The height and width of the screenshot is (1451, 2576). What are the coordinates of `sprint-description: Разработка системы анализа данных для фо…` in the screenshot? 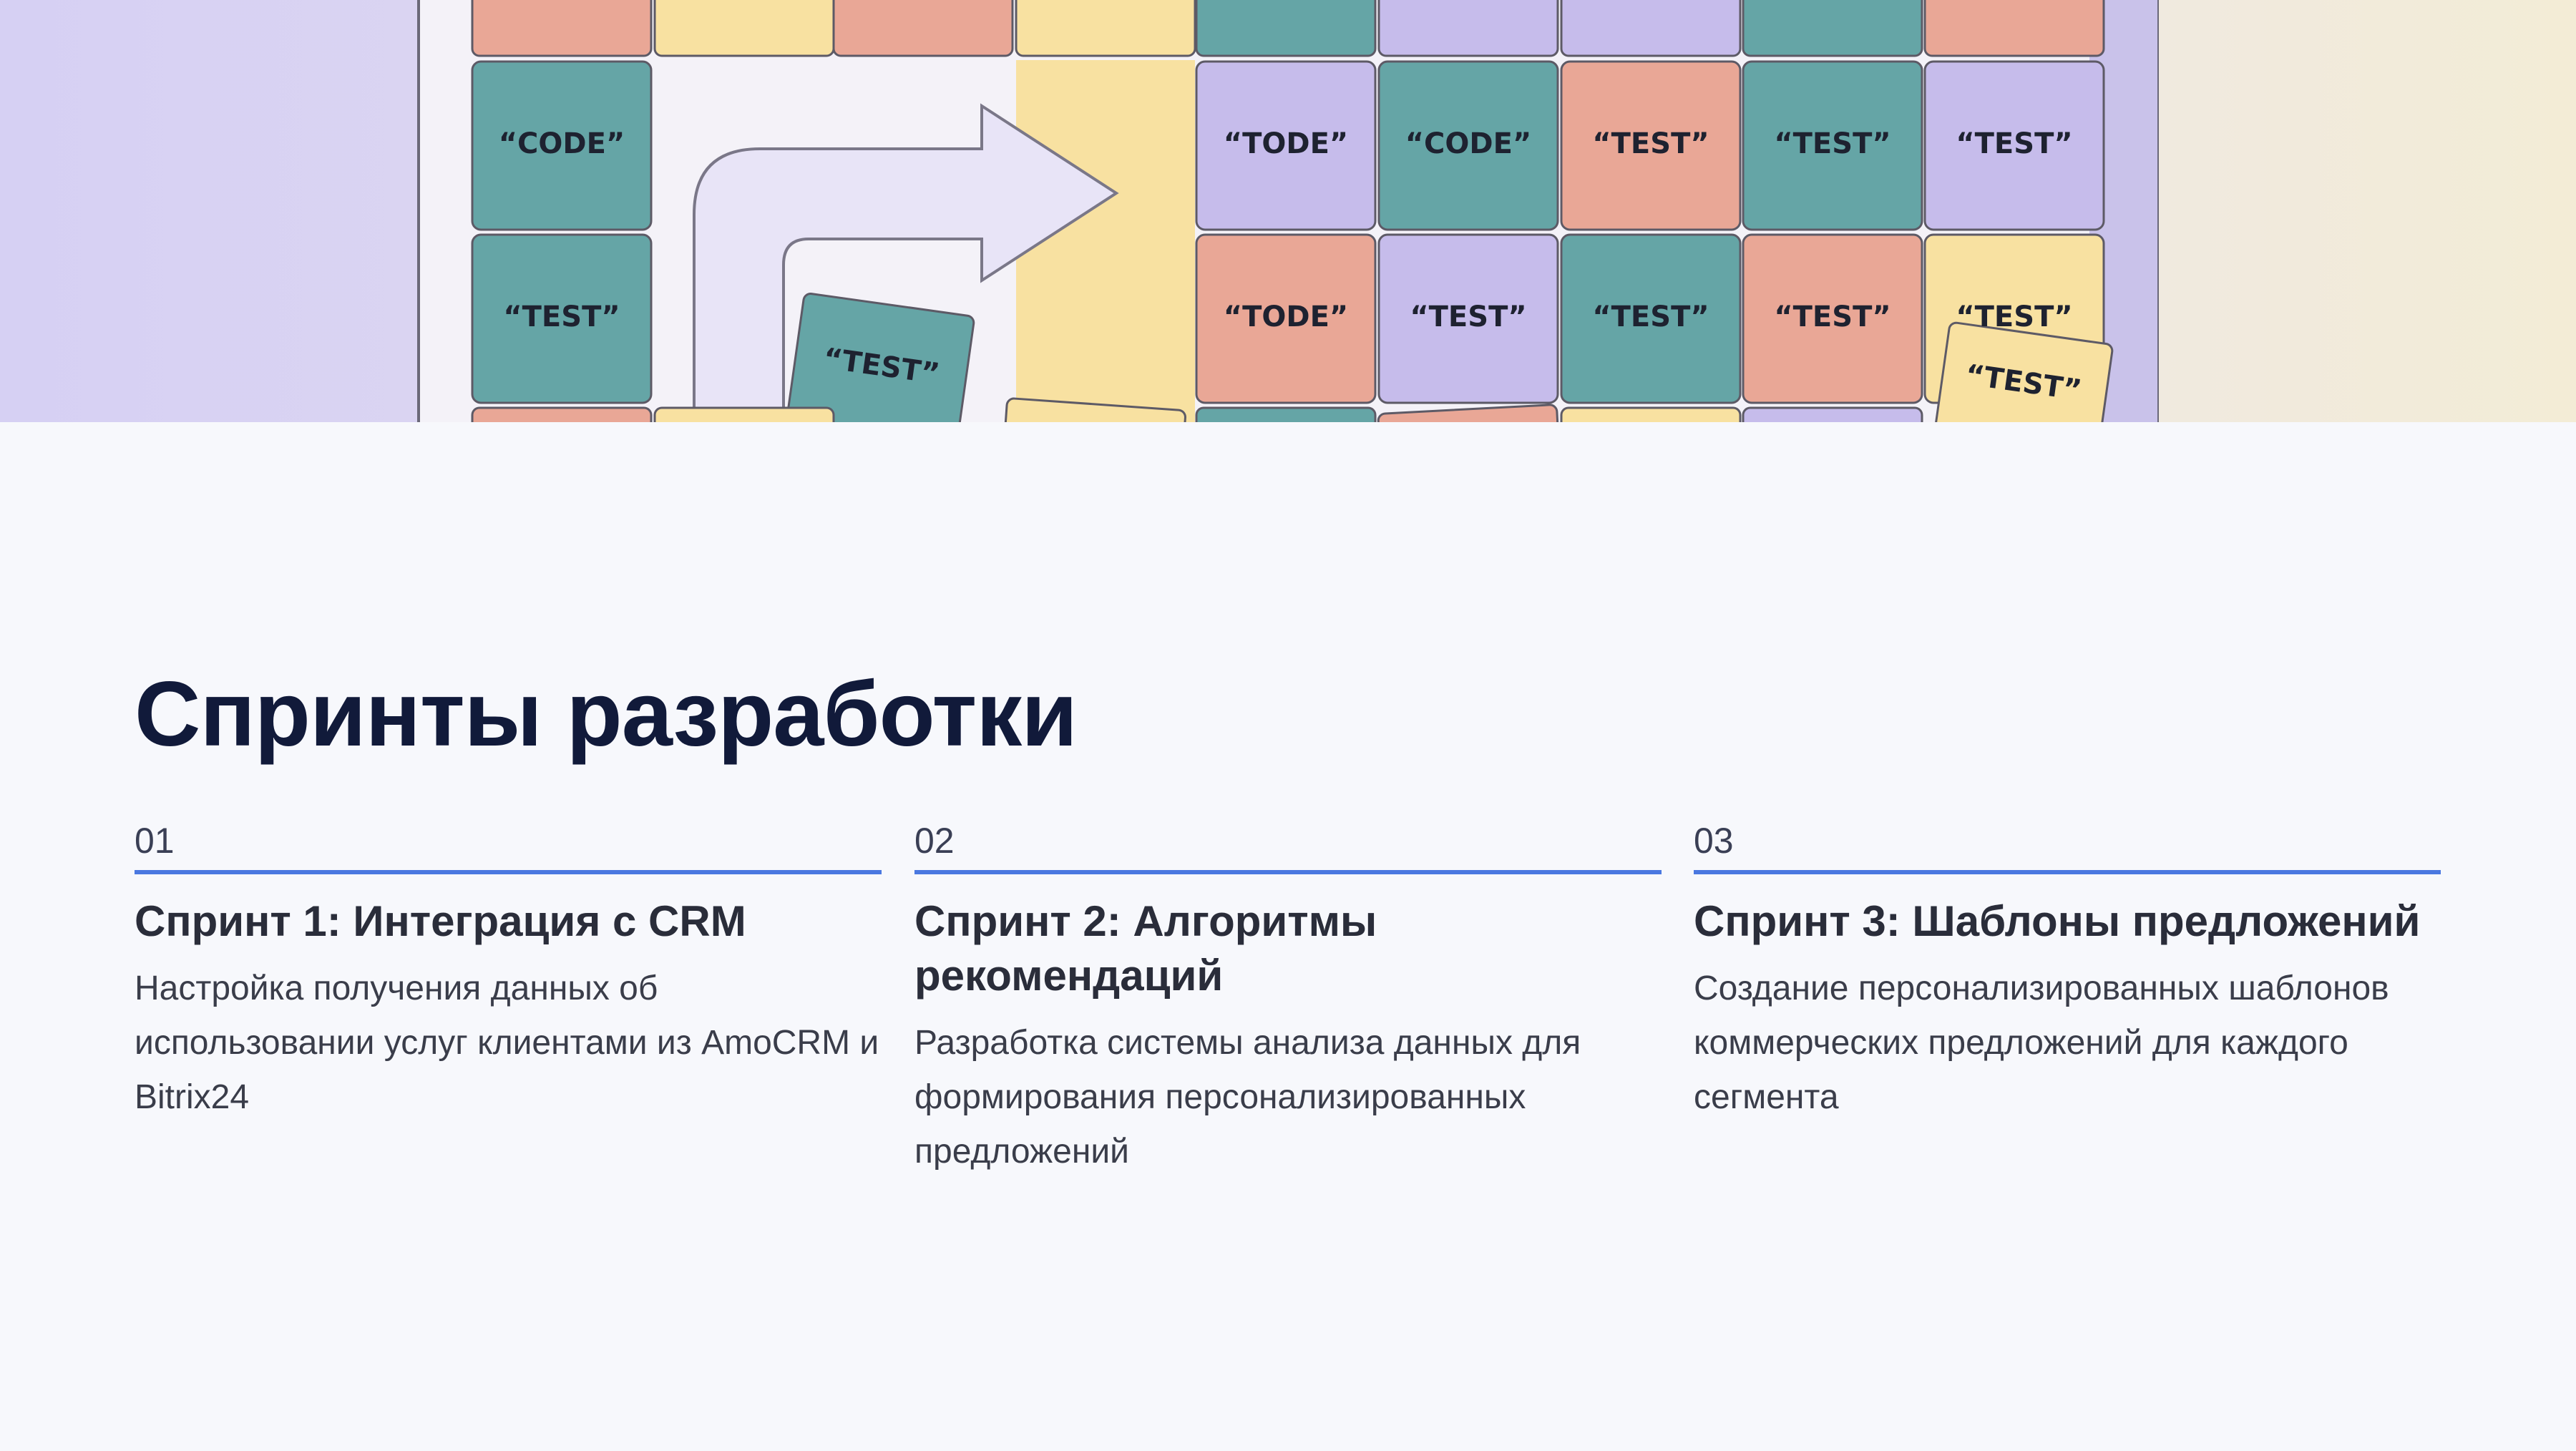 It's located at (1247, 1097).